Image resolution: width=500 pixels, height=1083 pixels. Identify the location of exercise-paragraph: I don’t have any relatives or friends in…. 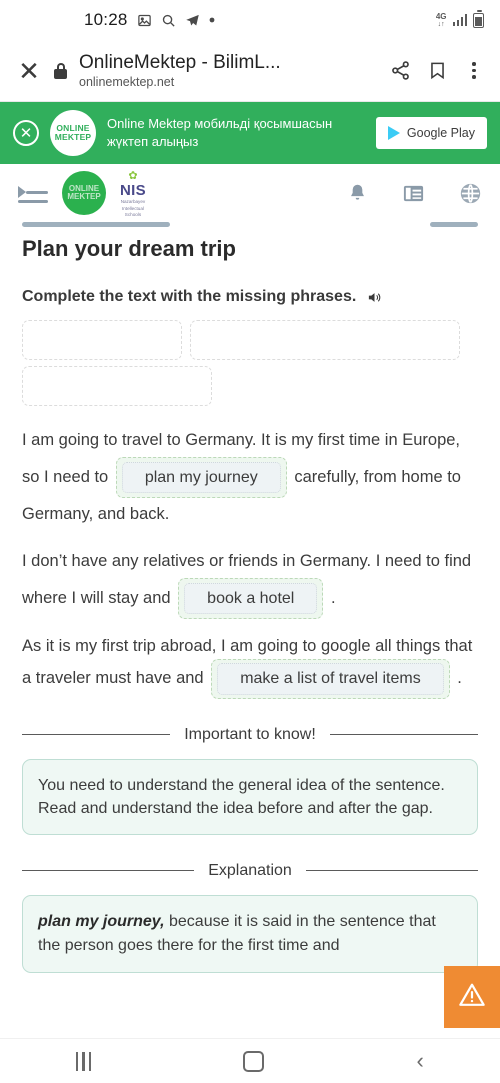
(250, 582).